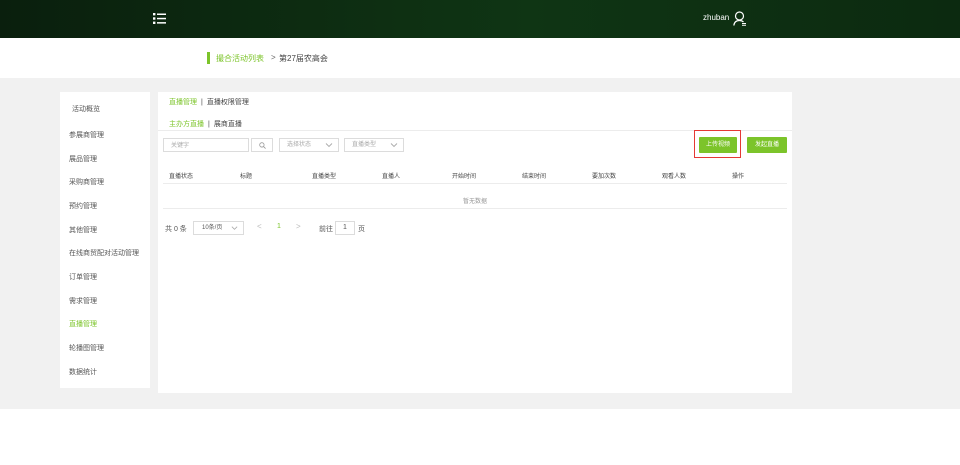 The height and width of the screenshot is (465, 960). What do you see at coordinates (206, 145) in the screenshot?
I see `keyword-input: 关键字` at bounding box center [206, 145].